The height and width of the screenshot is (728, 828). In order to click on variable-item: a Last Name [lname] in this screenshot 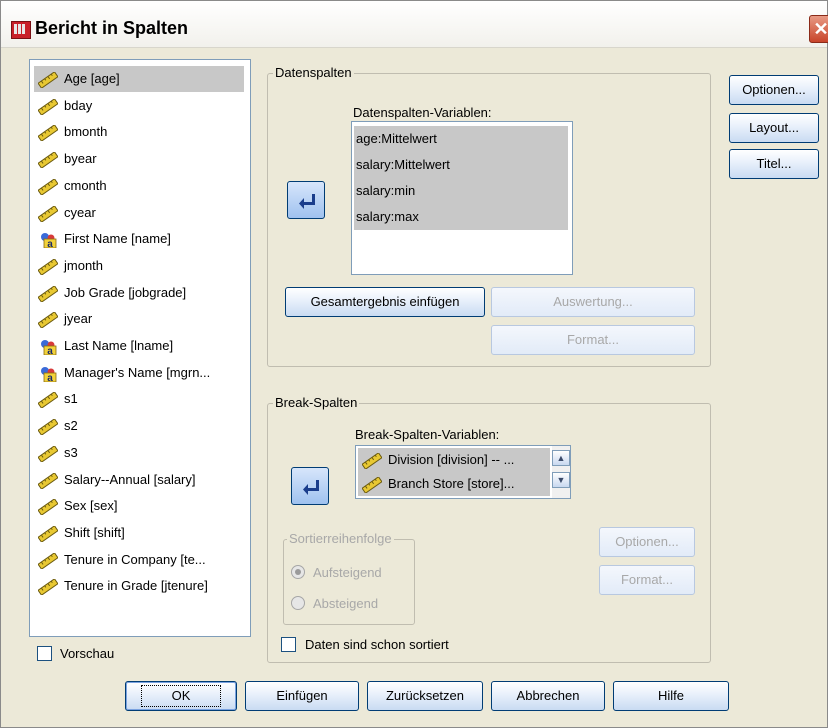, I will do `click(103, 346)`.